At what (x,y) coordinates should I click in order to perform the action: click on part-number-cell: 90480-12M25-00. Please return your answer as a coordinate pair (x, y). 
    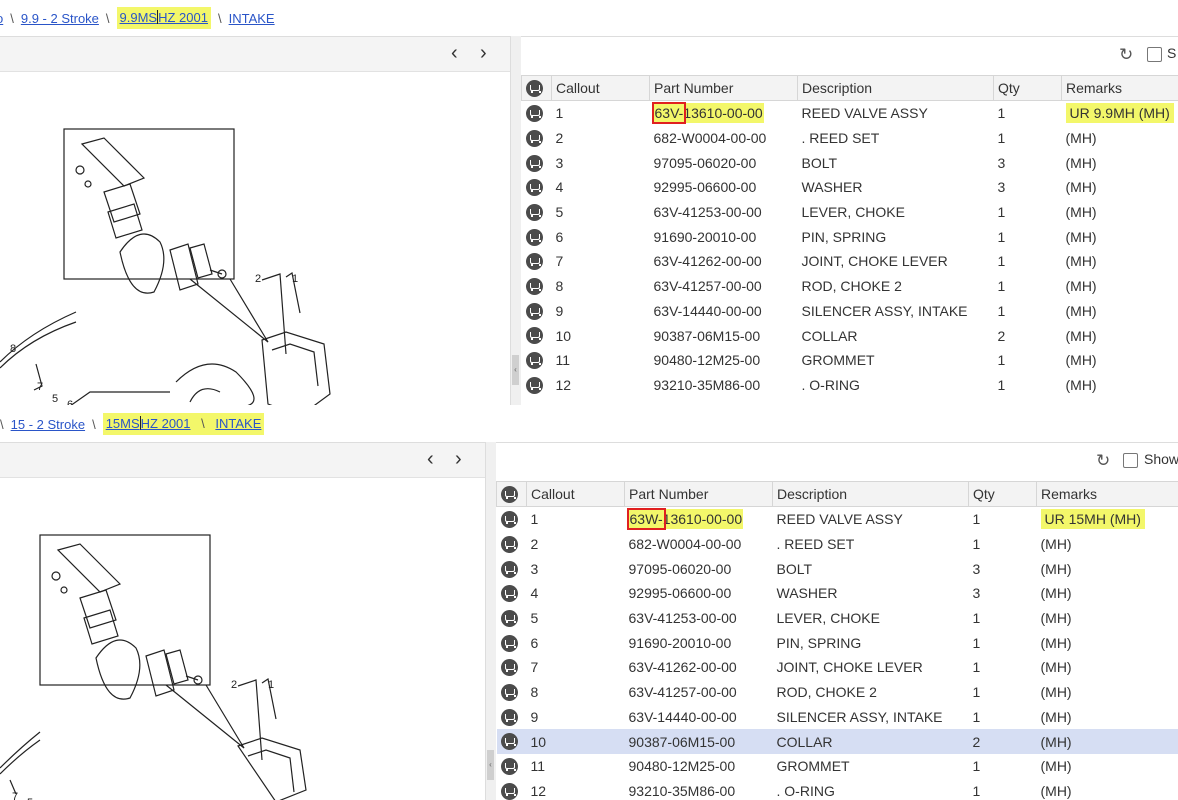
    Looking at the image, I should click on (707, 360).